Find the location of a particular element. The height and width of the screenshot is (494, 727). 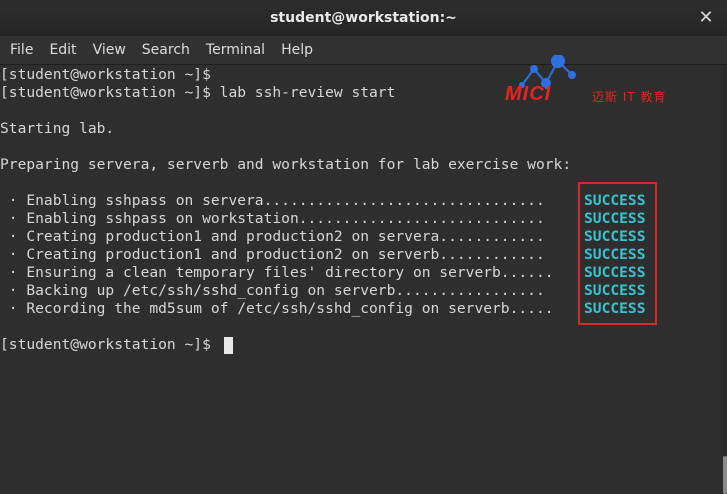

window-title: student@workstation:~ is located at coordinates (363, 18).